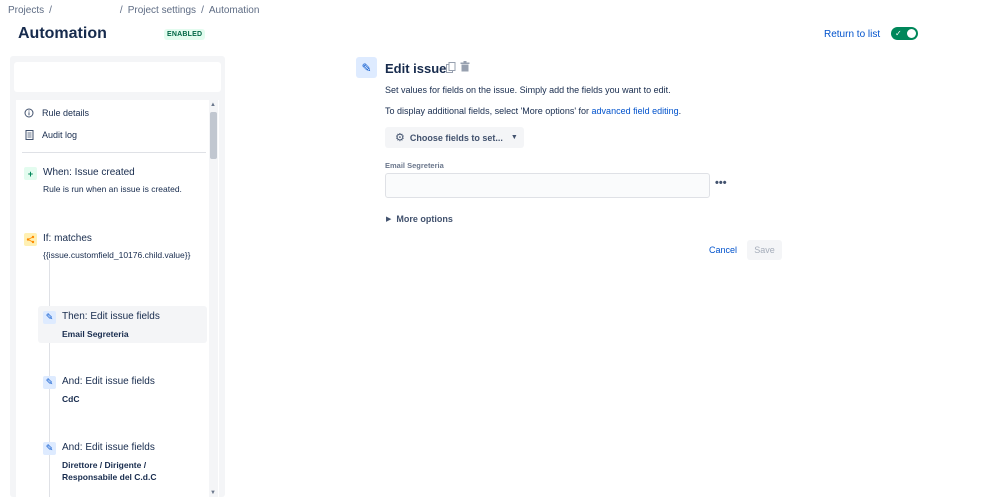  What do you see at coordinates (162, 10) in the screenshot?
I see `breadcrumb-project-settings: Project settings` at bounding box center [162, 10].